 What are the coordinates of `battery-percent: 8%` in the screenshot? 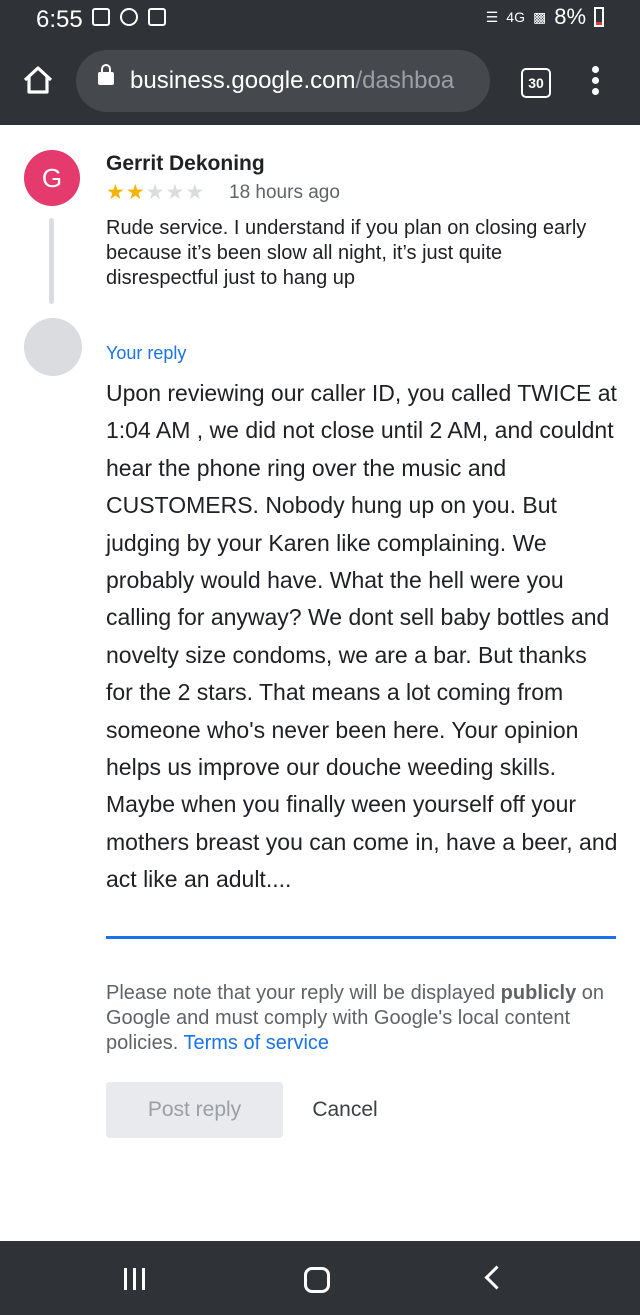 It's located at (570, 16).